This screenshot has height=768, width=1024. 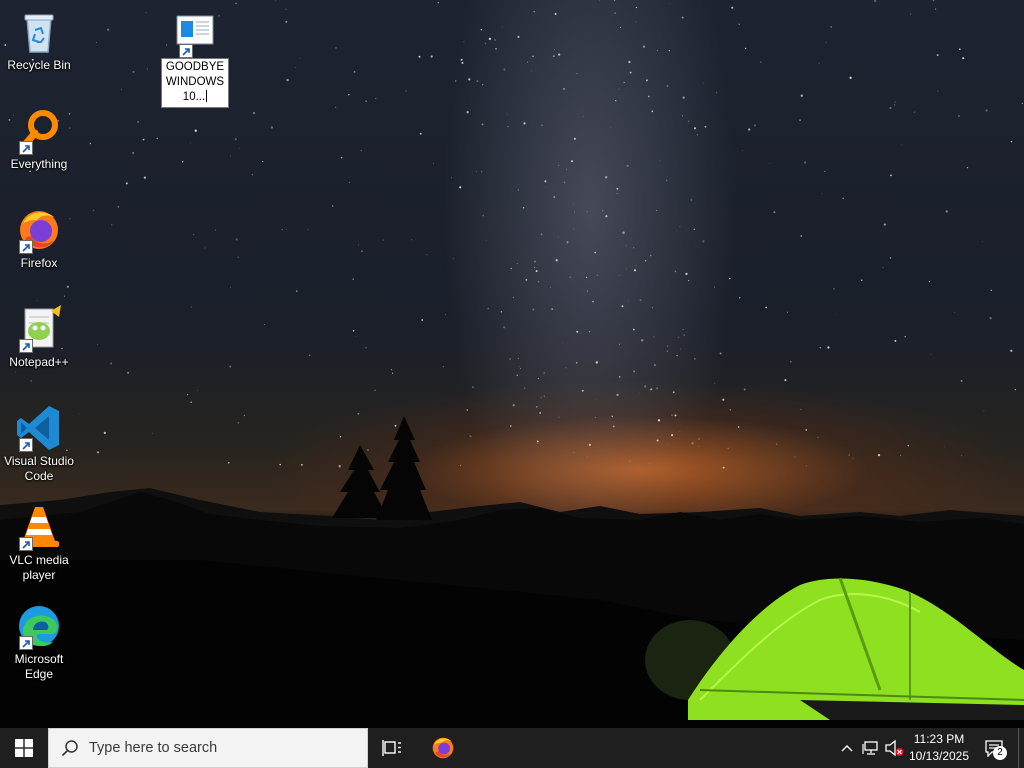 I want to click on desktop-icon-label: VLC media player, so click(x=39, y=567).